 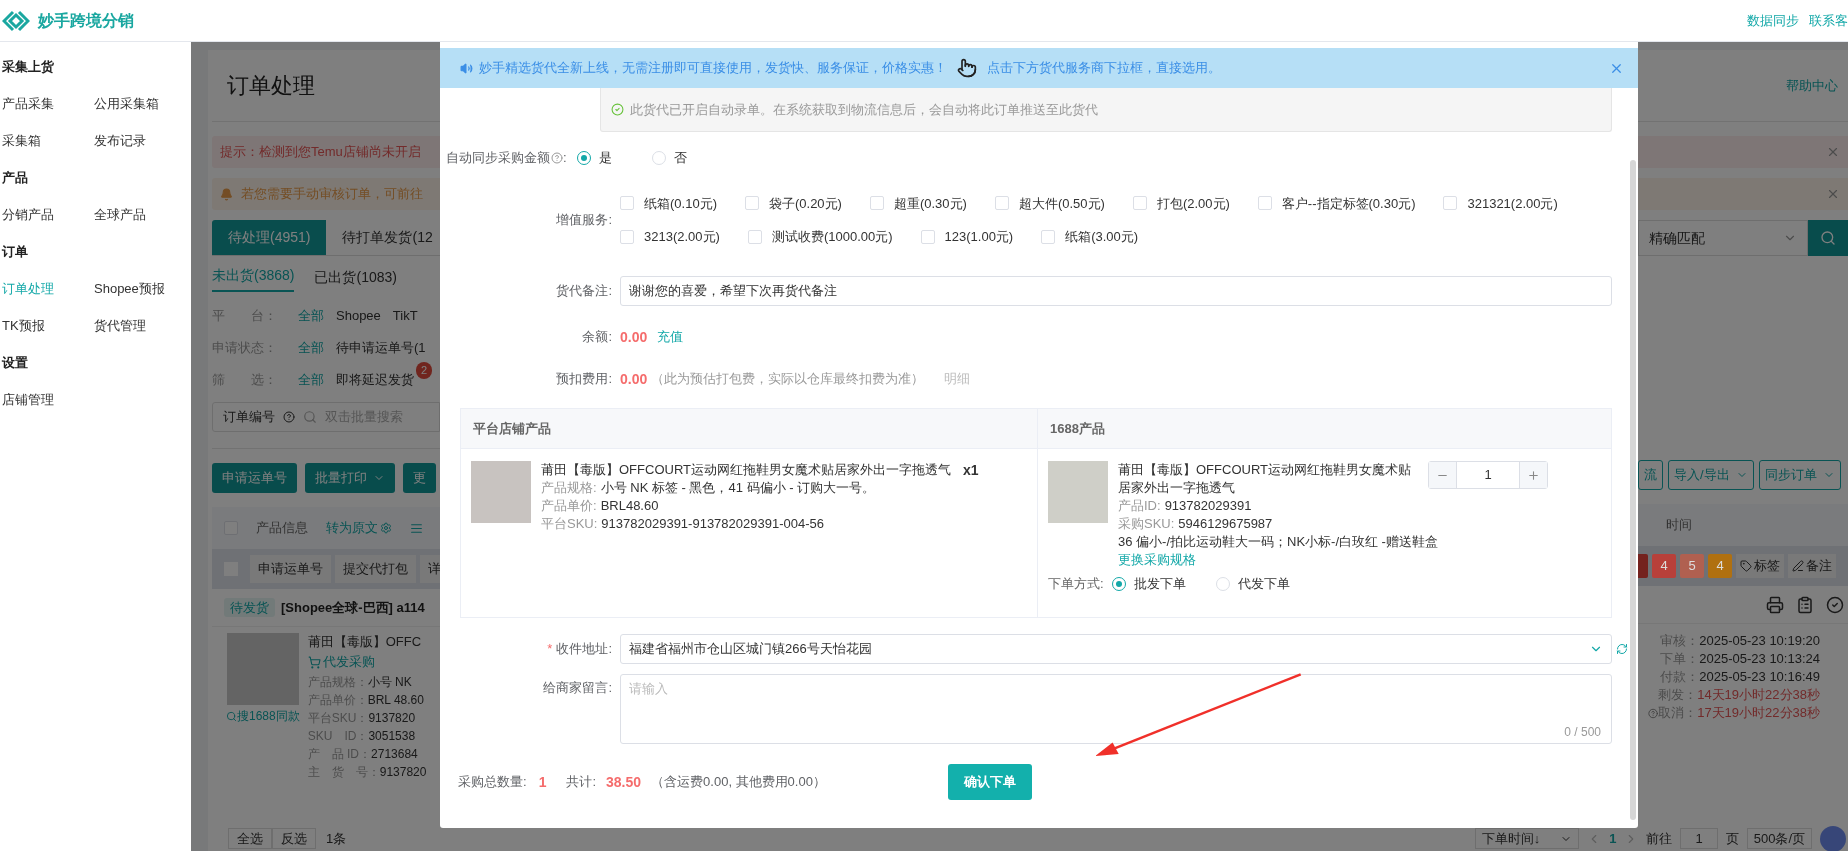 What do you see at coordinates (1759, 659) in the screenshot?
I see `time-value: 2025-05-23 10:13:24` at bounding box center [1759, 659].